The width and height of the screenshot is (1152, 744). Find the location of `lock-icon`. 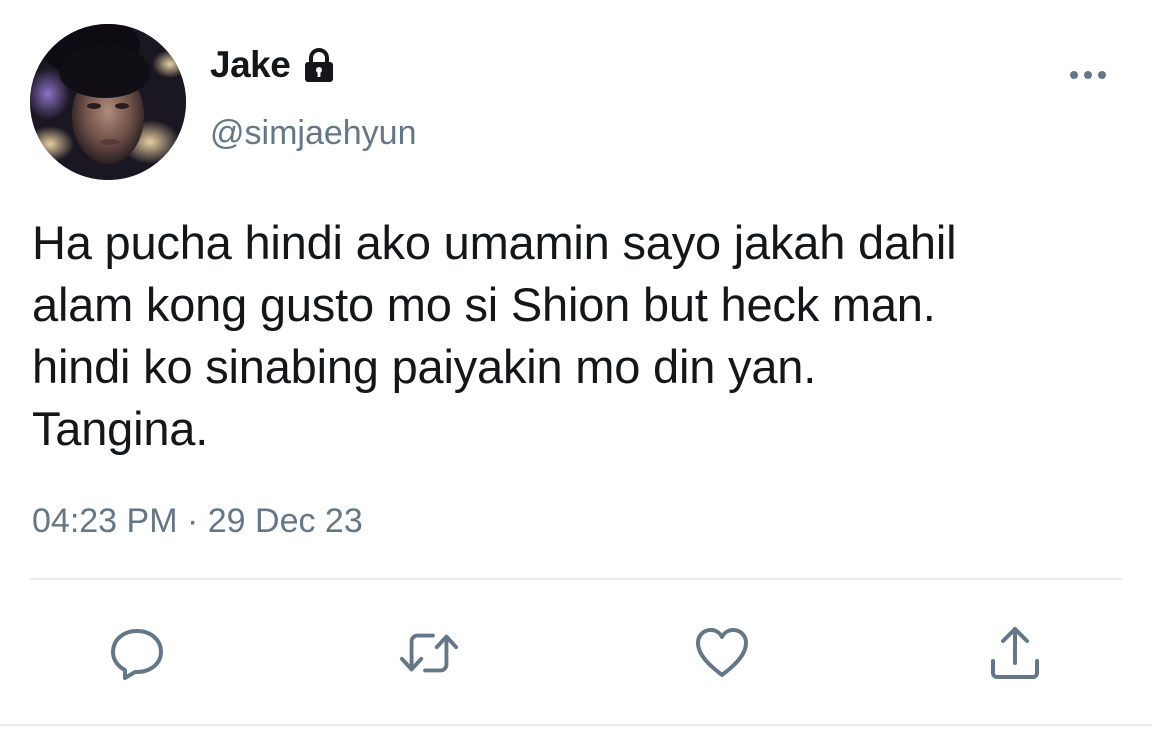

lock-icon is located at coordinates (319, 66).